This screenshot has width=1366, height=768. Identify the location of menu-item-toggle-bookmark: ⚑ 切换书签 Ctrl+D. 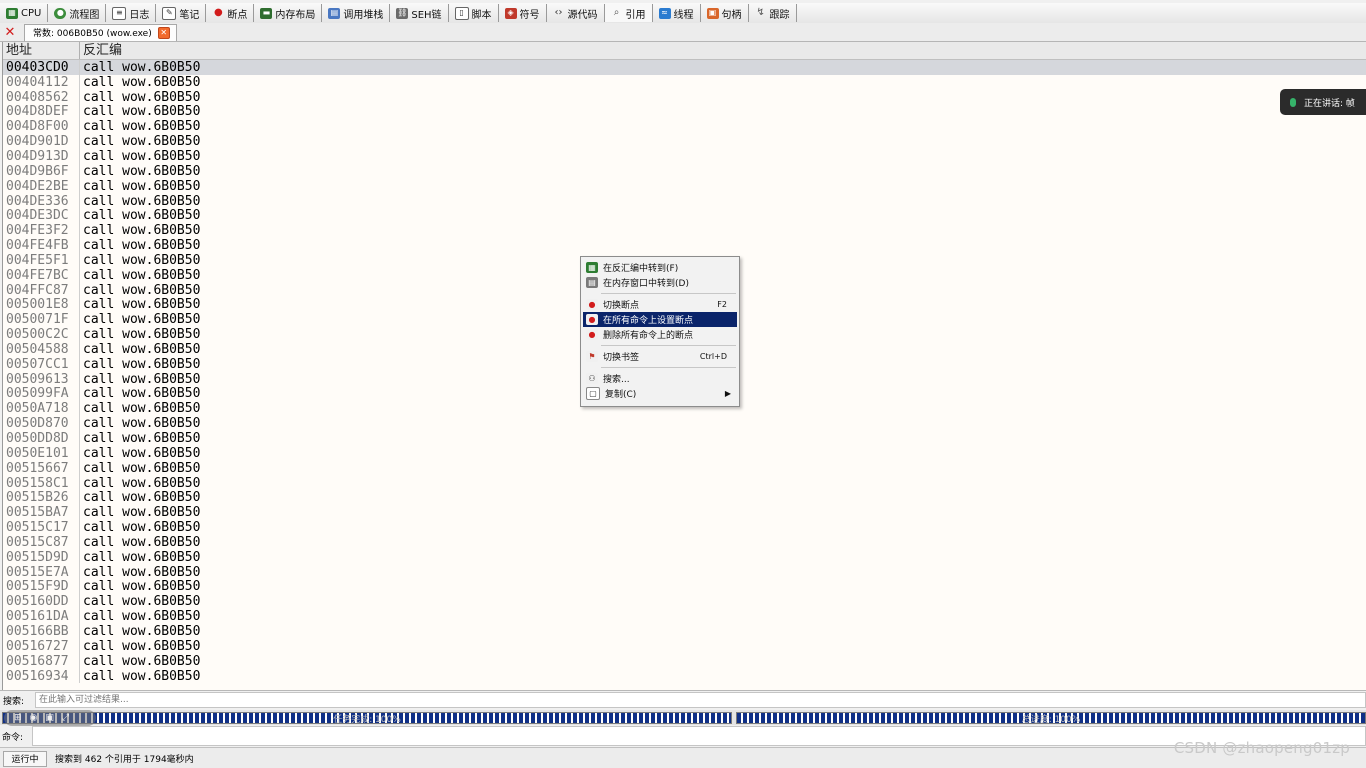
(660, 356).